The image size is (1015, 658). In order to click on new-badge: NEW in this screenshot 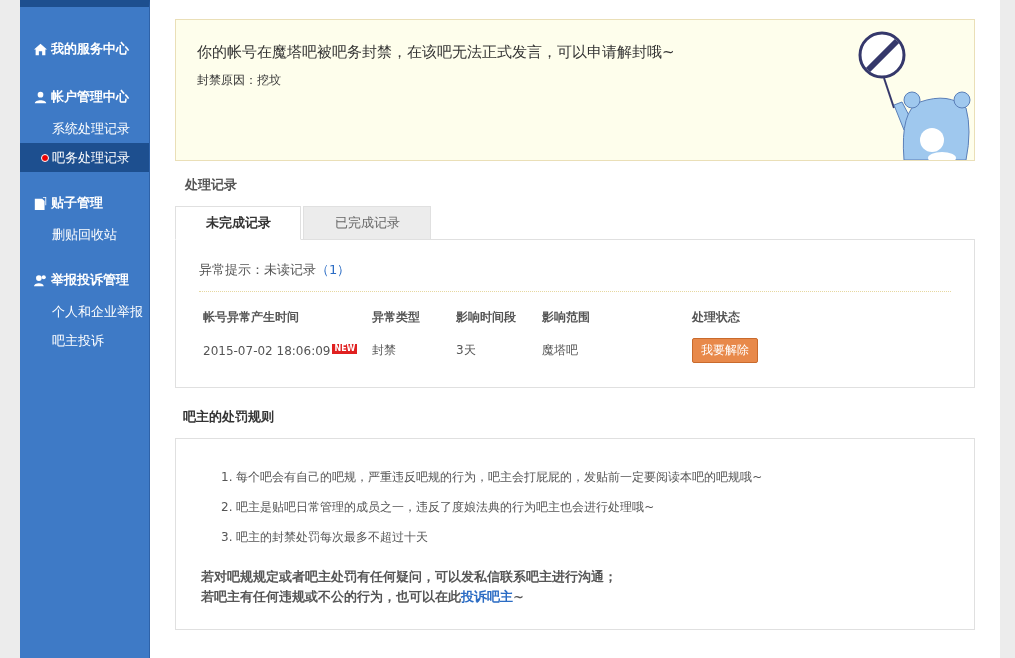, I will do `click(345, 348)`.